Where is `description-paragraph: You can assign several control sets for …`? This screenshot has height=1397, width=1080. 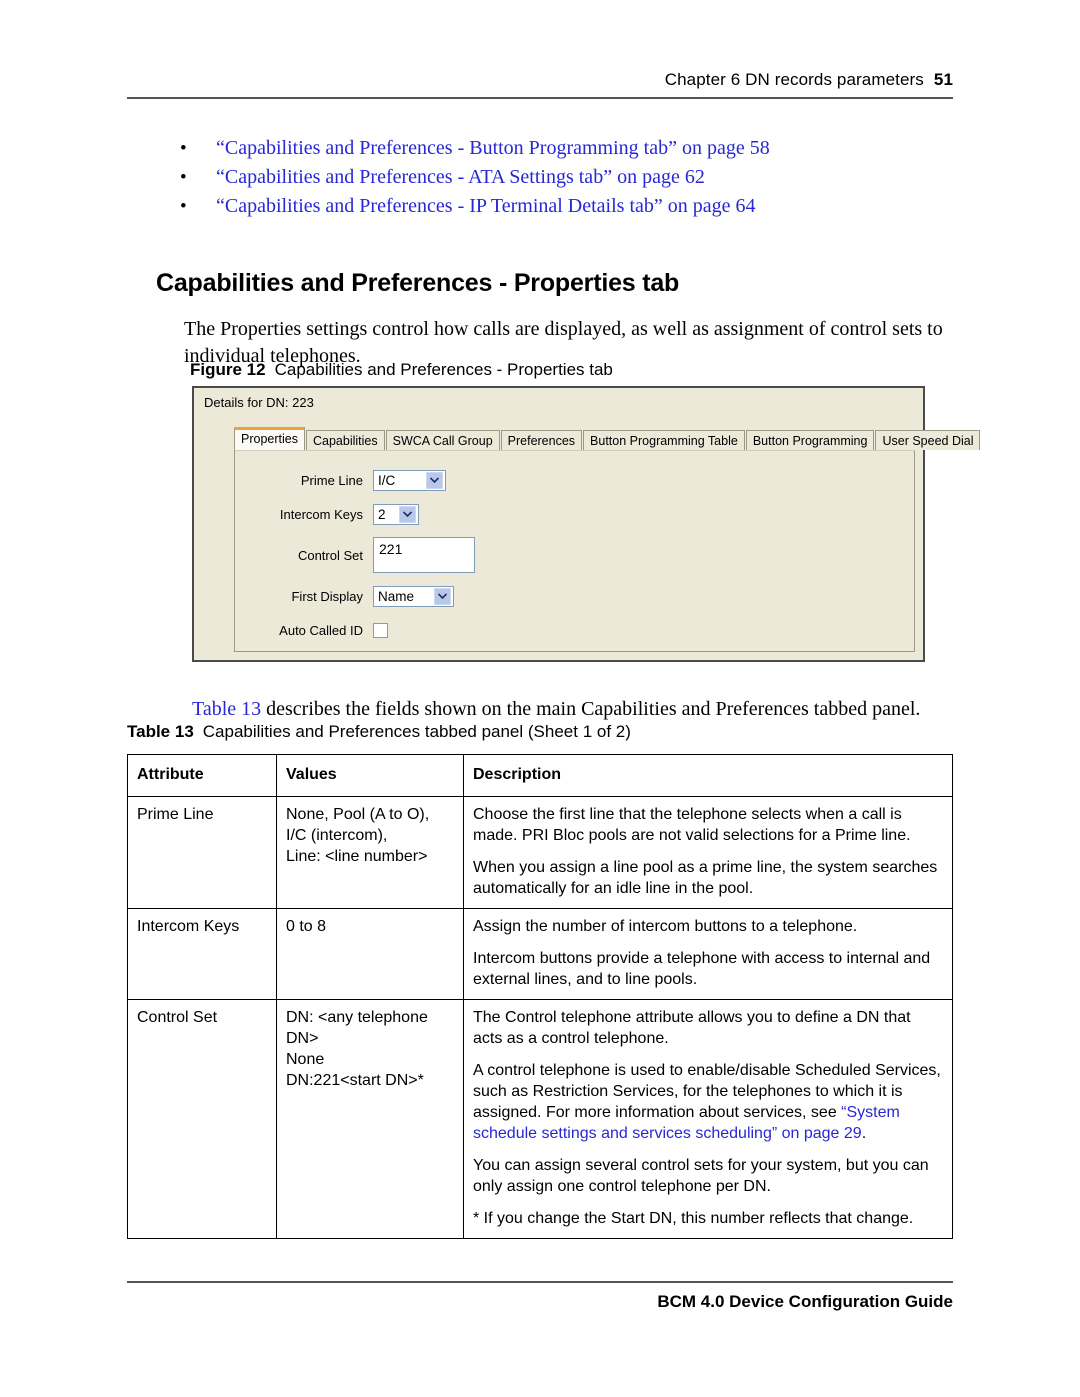 description-paragraph: You can assign several control sets for … is located at coordinates (701, 1176).